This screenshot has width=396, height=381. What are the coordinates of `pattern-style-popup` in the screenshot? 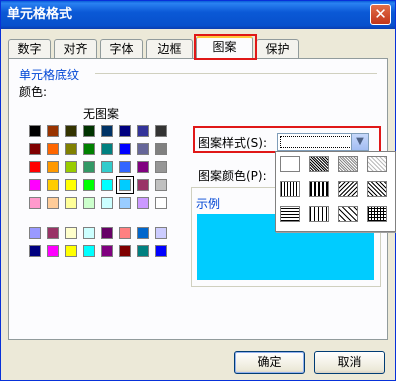 It's located at (335, 191).